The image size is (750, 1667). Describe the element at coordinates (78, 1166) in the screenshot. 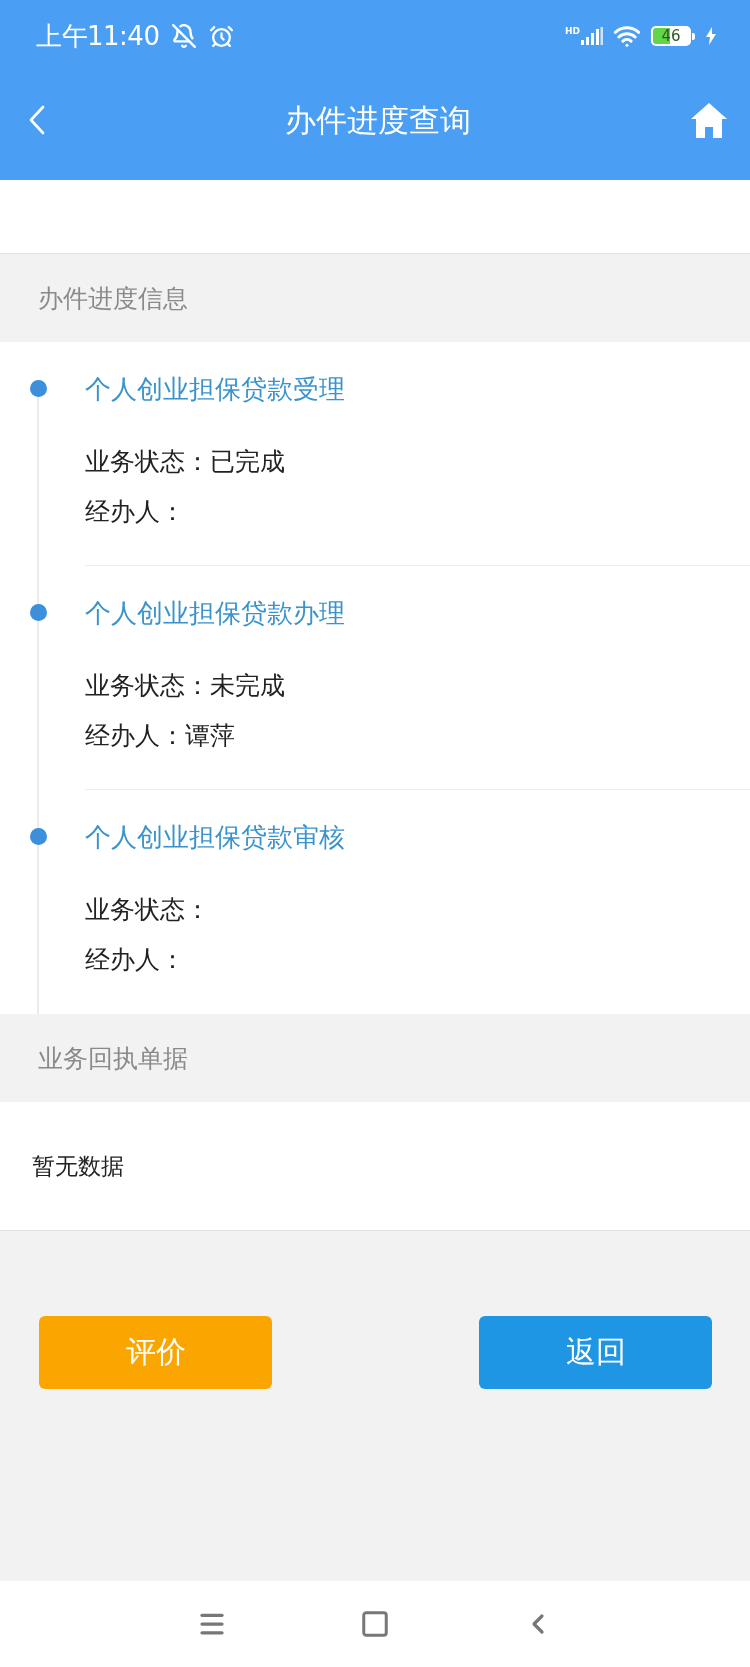

I see `empty-message: 暂无数据` at that location.